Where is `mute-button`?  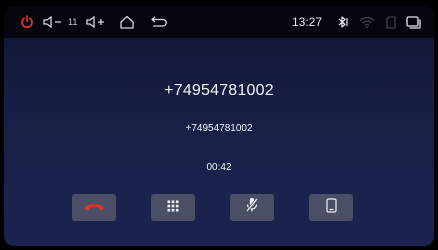
mute-button is located at coordinates (252, 207).